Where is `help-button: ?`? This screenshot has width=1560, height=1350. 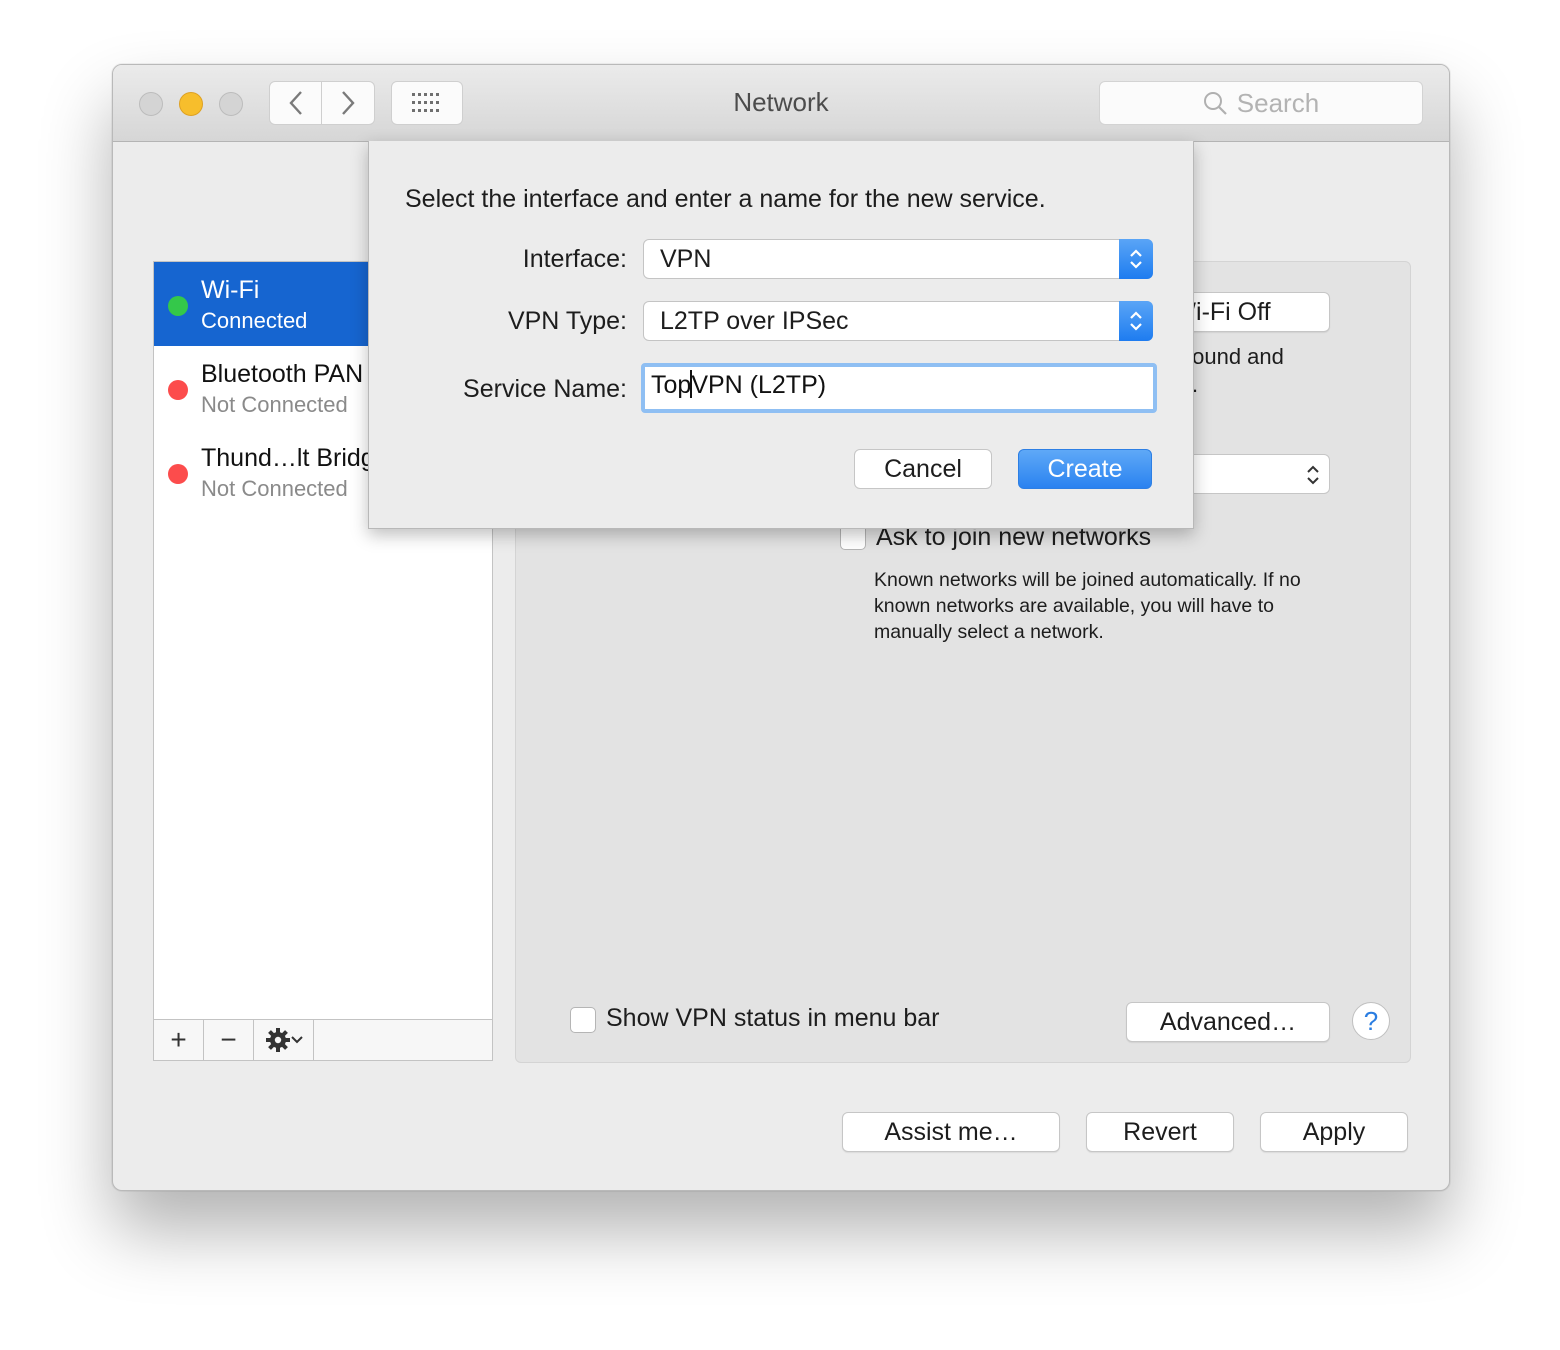
help-button: ? is located at coordinates (1371, 1021).